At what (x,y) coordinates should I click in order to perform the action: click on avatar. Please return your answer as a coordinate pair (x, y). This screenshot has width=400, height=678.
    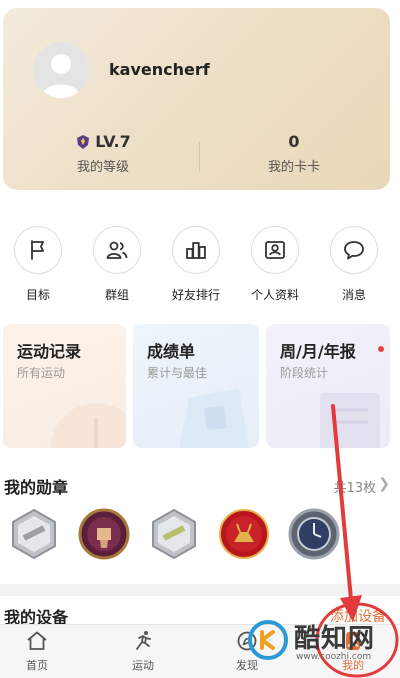
    Looking at the image, I should click on (61, 70).